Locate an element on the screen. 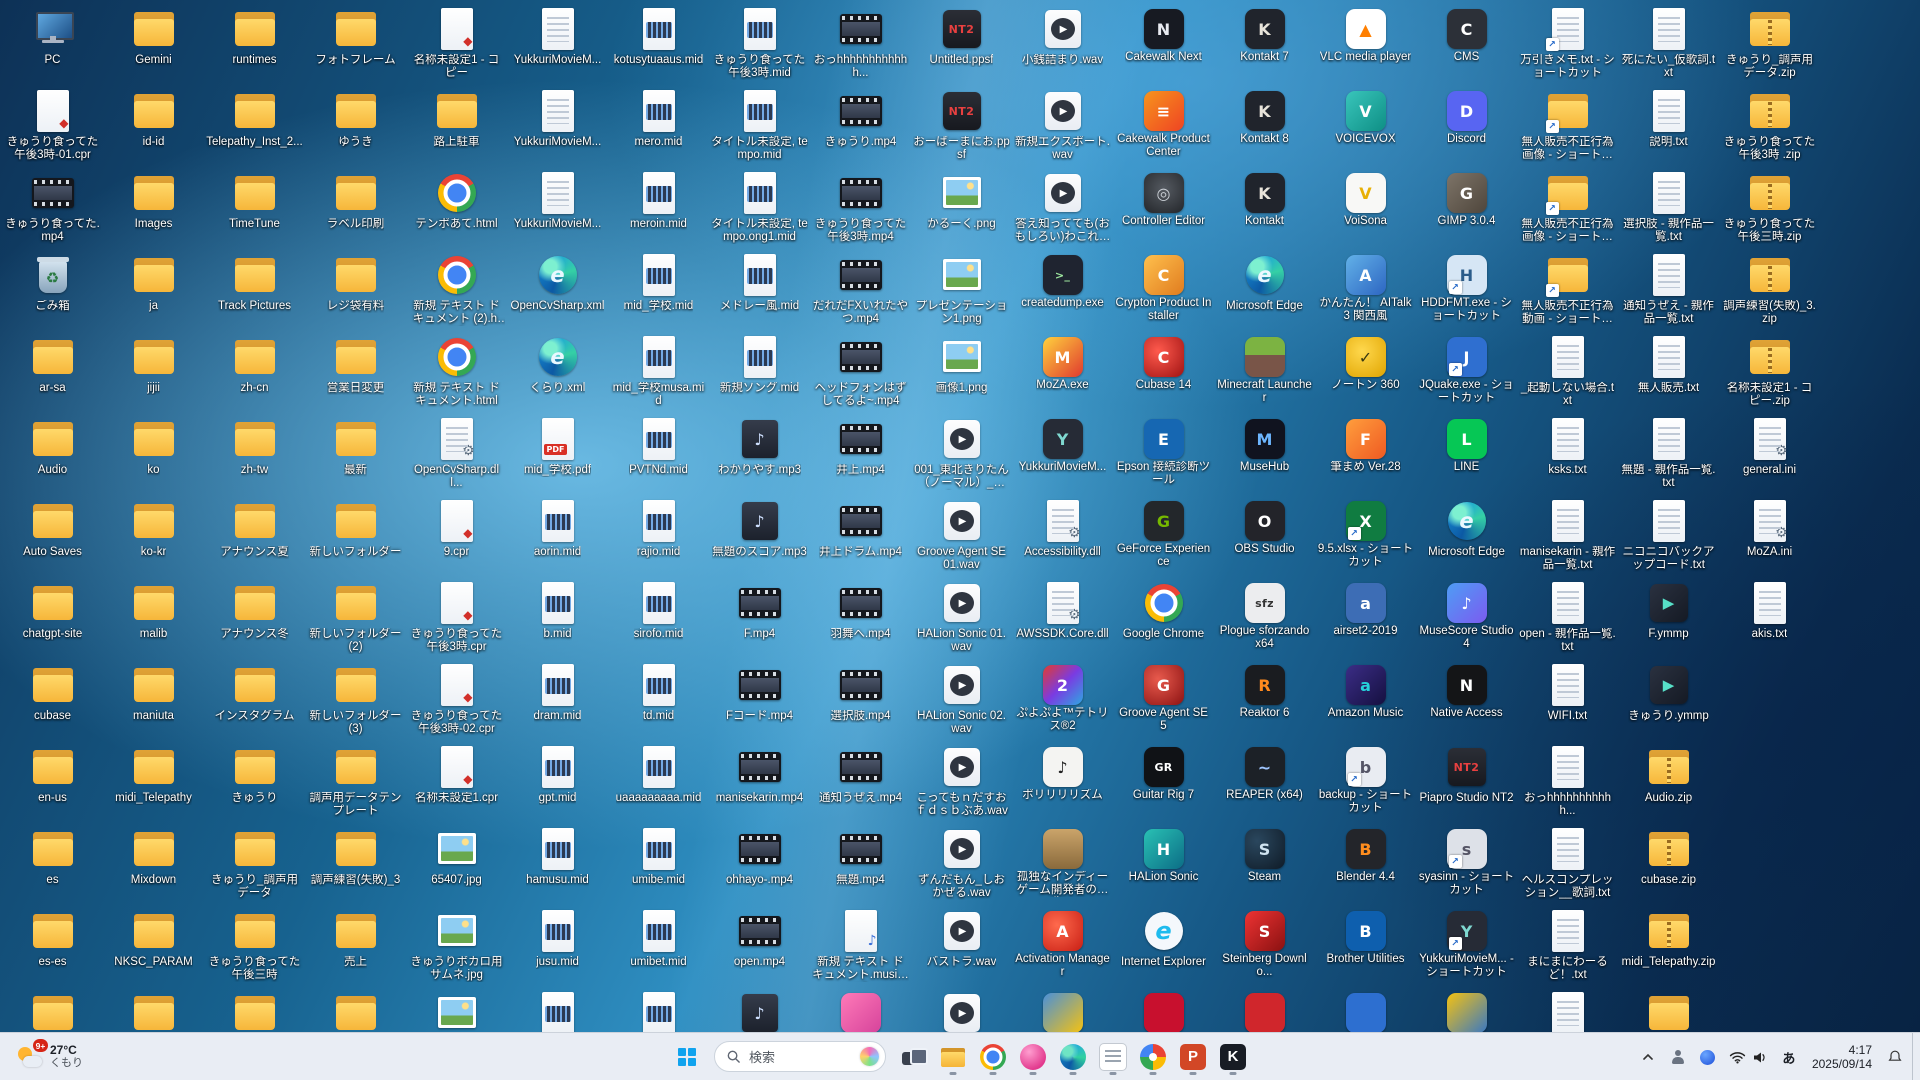 The height and width of the screenshot is (1080, 1920). desktop-icon: アナウンス冬 is located at coordinates (254, 618).